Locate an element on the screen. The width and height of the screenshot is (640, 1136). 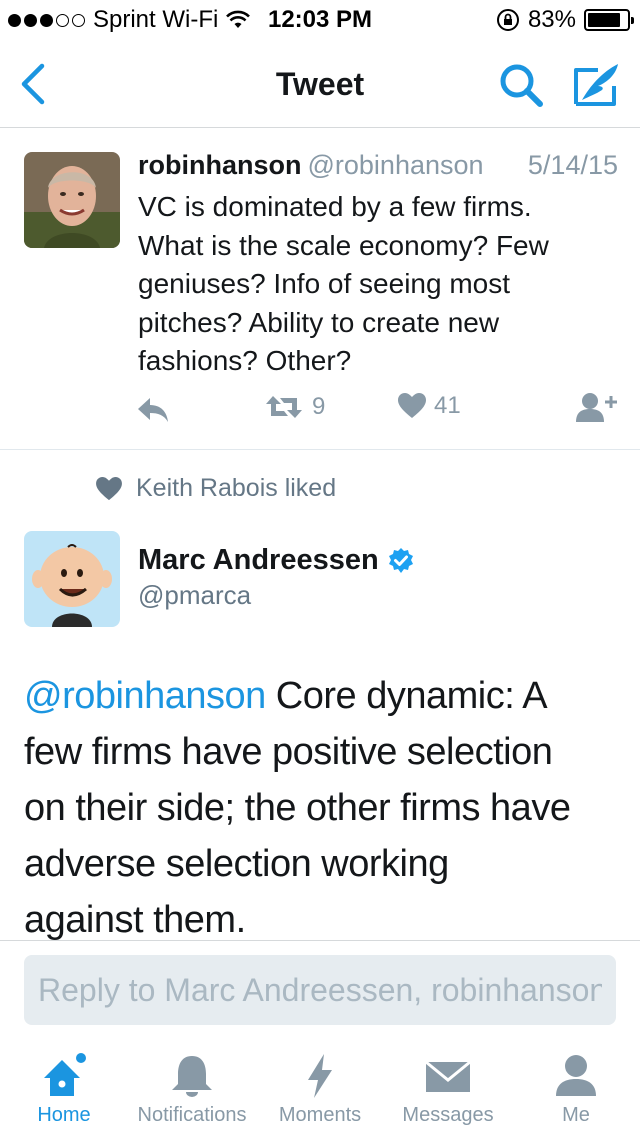
reply-icon is located at coordinates (153, 410).